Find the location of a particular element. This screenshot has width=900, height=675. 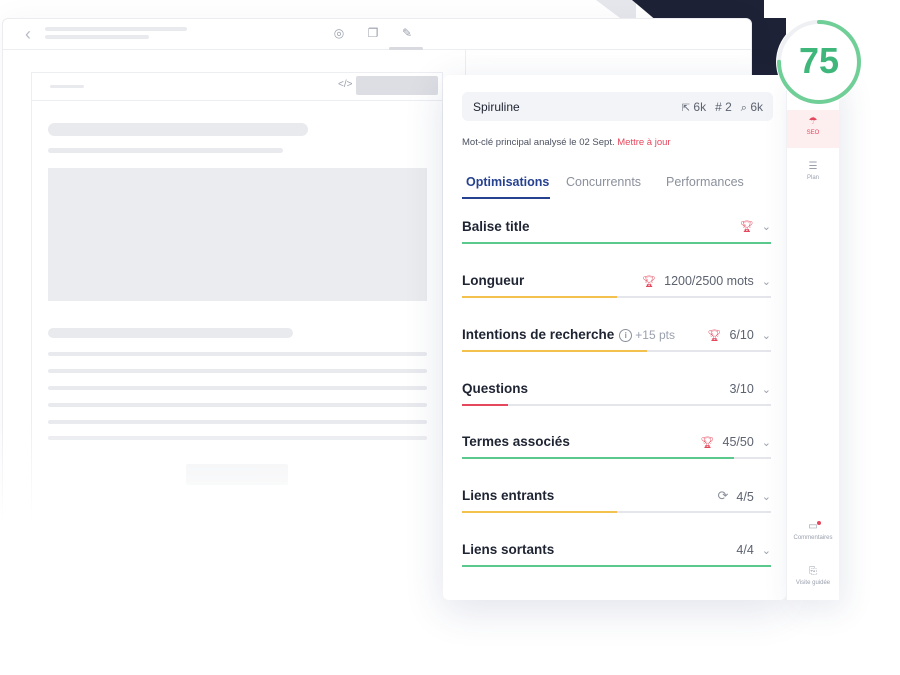

row-label-text: Liens sortants is located at coordinates (508, 549).